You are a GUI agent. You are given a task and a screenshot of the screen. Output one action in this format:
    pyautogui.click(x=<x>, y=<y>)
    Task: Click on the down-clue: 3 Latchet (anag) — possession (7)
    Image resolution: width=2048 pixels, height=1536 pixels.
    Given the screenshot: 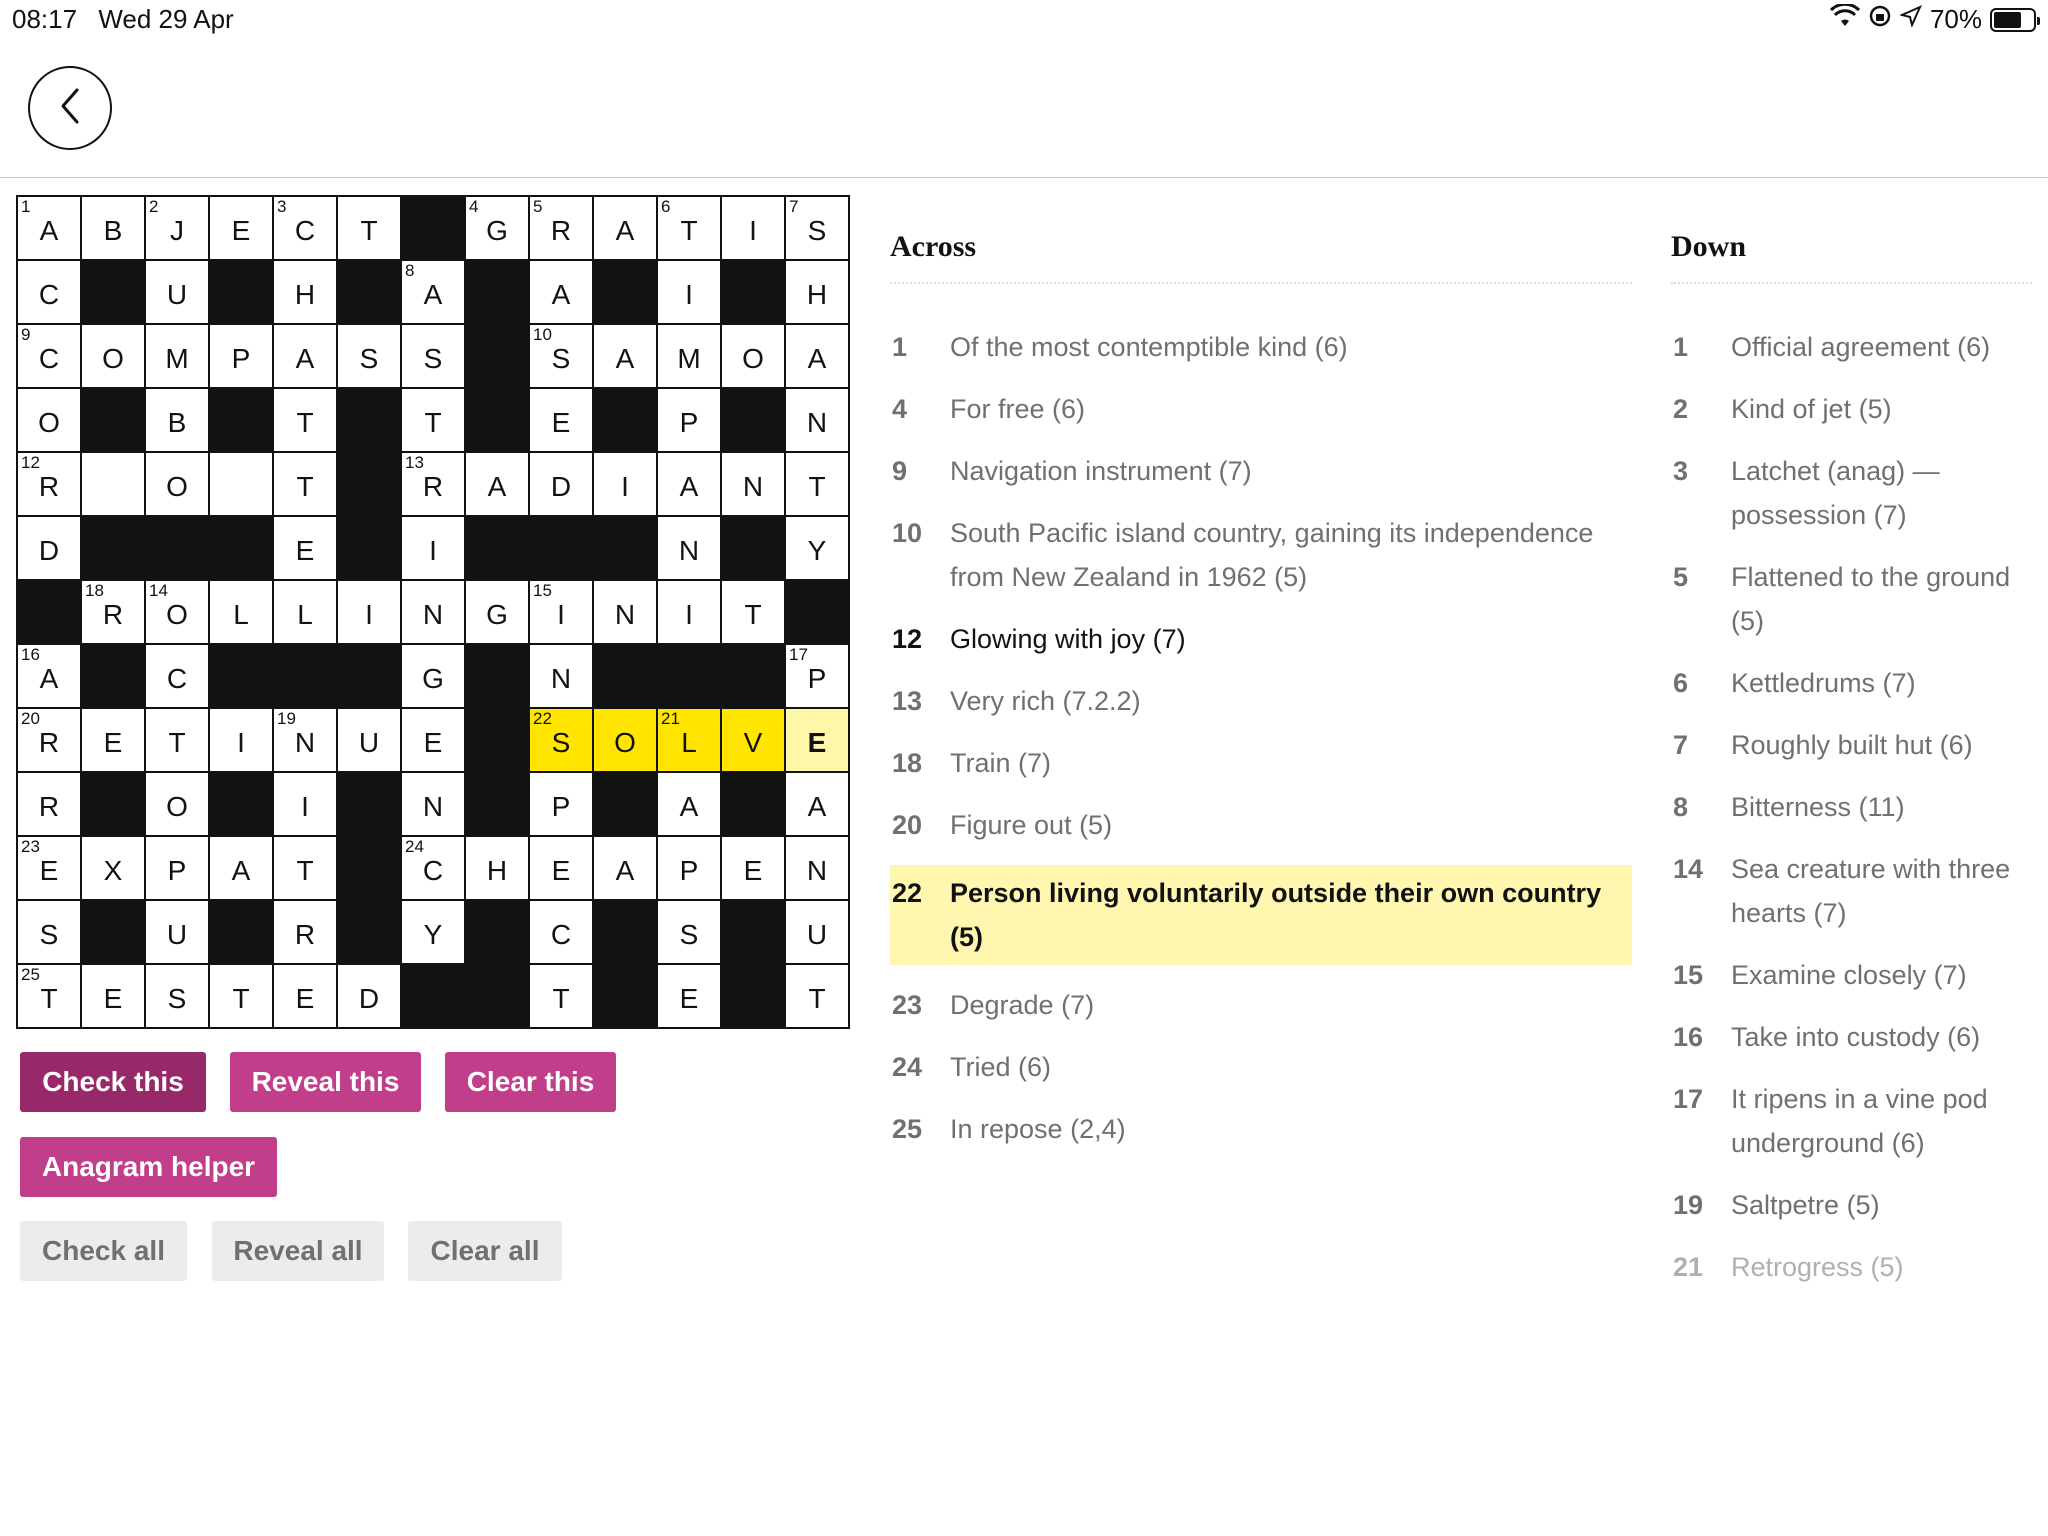 What is the action you would take?
    pyautogui.click(x=1851, y=502)
    